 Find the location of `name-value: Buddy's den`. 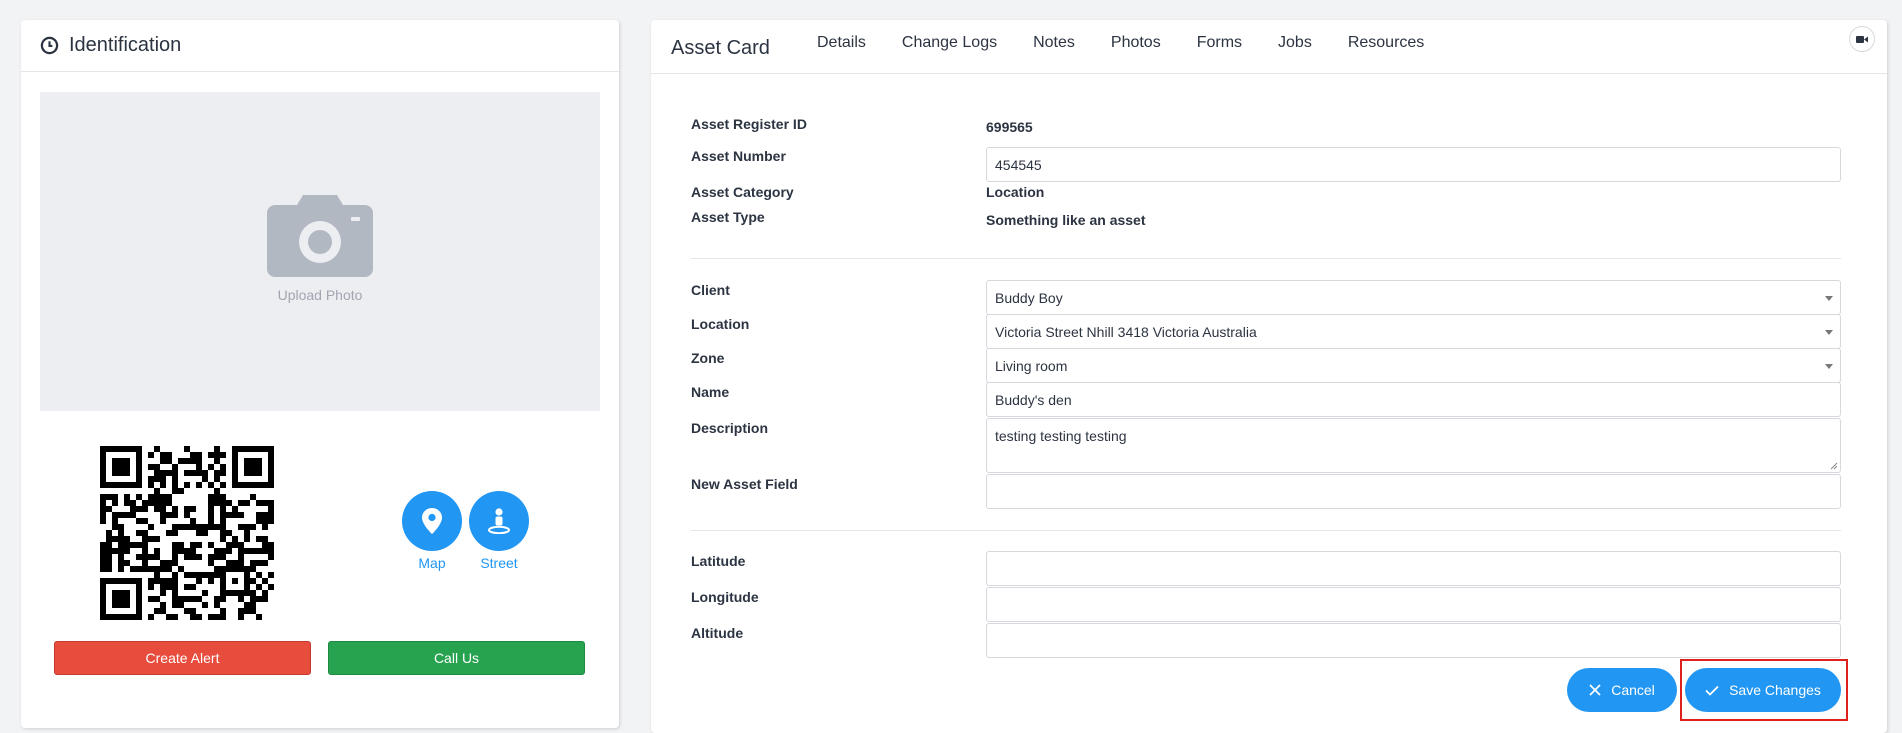

name-value: Buddy's den is located at coordinates (1033, 399).